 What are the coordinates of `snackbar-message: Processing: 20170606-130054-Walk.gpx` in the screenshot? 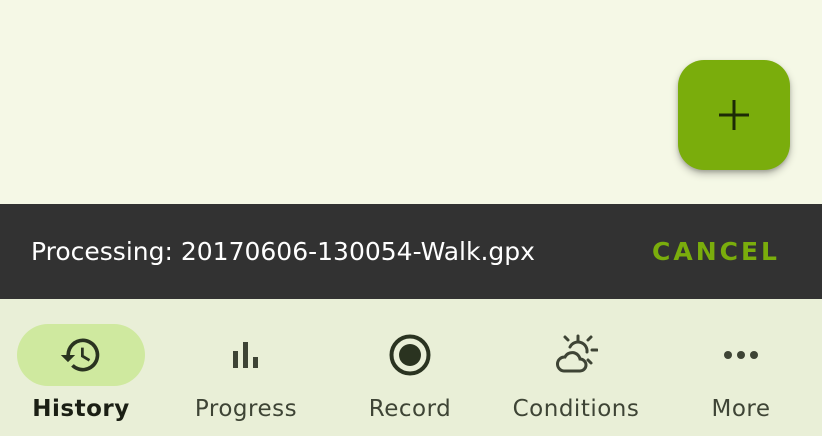 It's located at (283, 251).